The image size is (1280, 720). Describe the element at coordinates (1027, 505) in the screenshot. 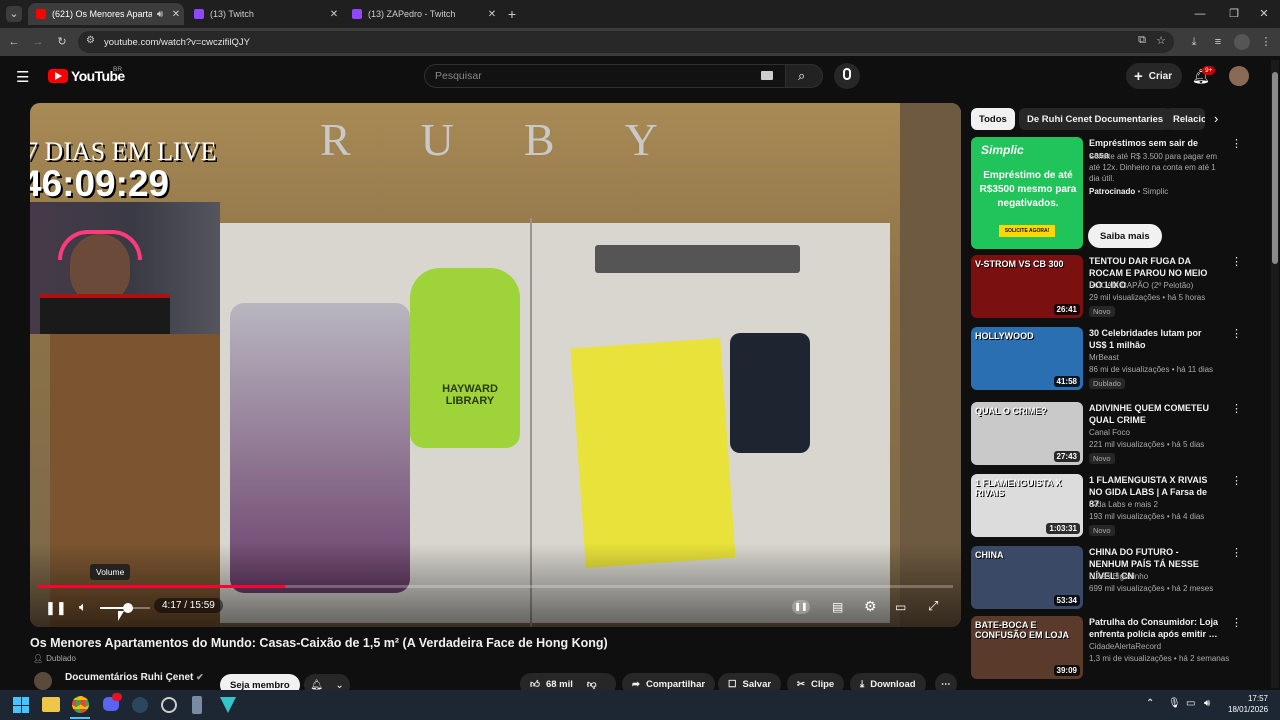

I see `video-thumbnail: 1 FLAMENGUISTA X RIVAIS 1:03:31` at that location.